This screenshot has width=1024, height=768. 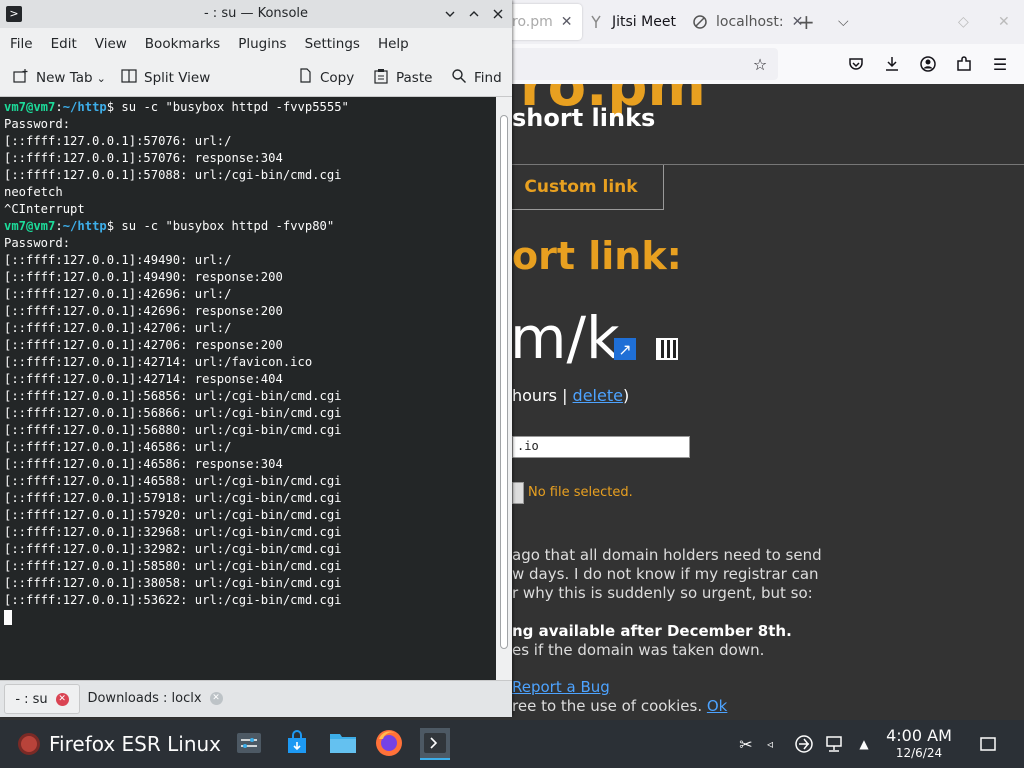 I want to click on menu-bookmarks: Bookmarks, so click(x=182, y=44).